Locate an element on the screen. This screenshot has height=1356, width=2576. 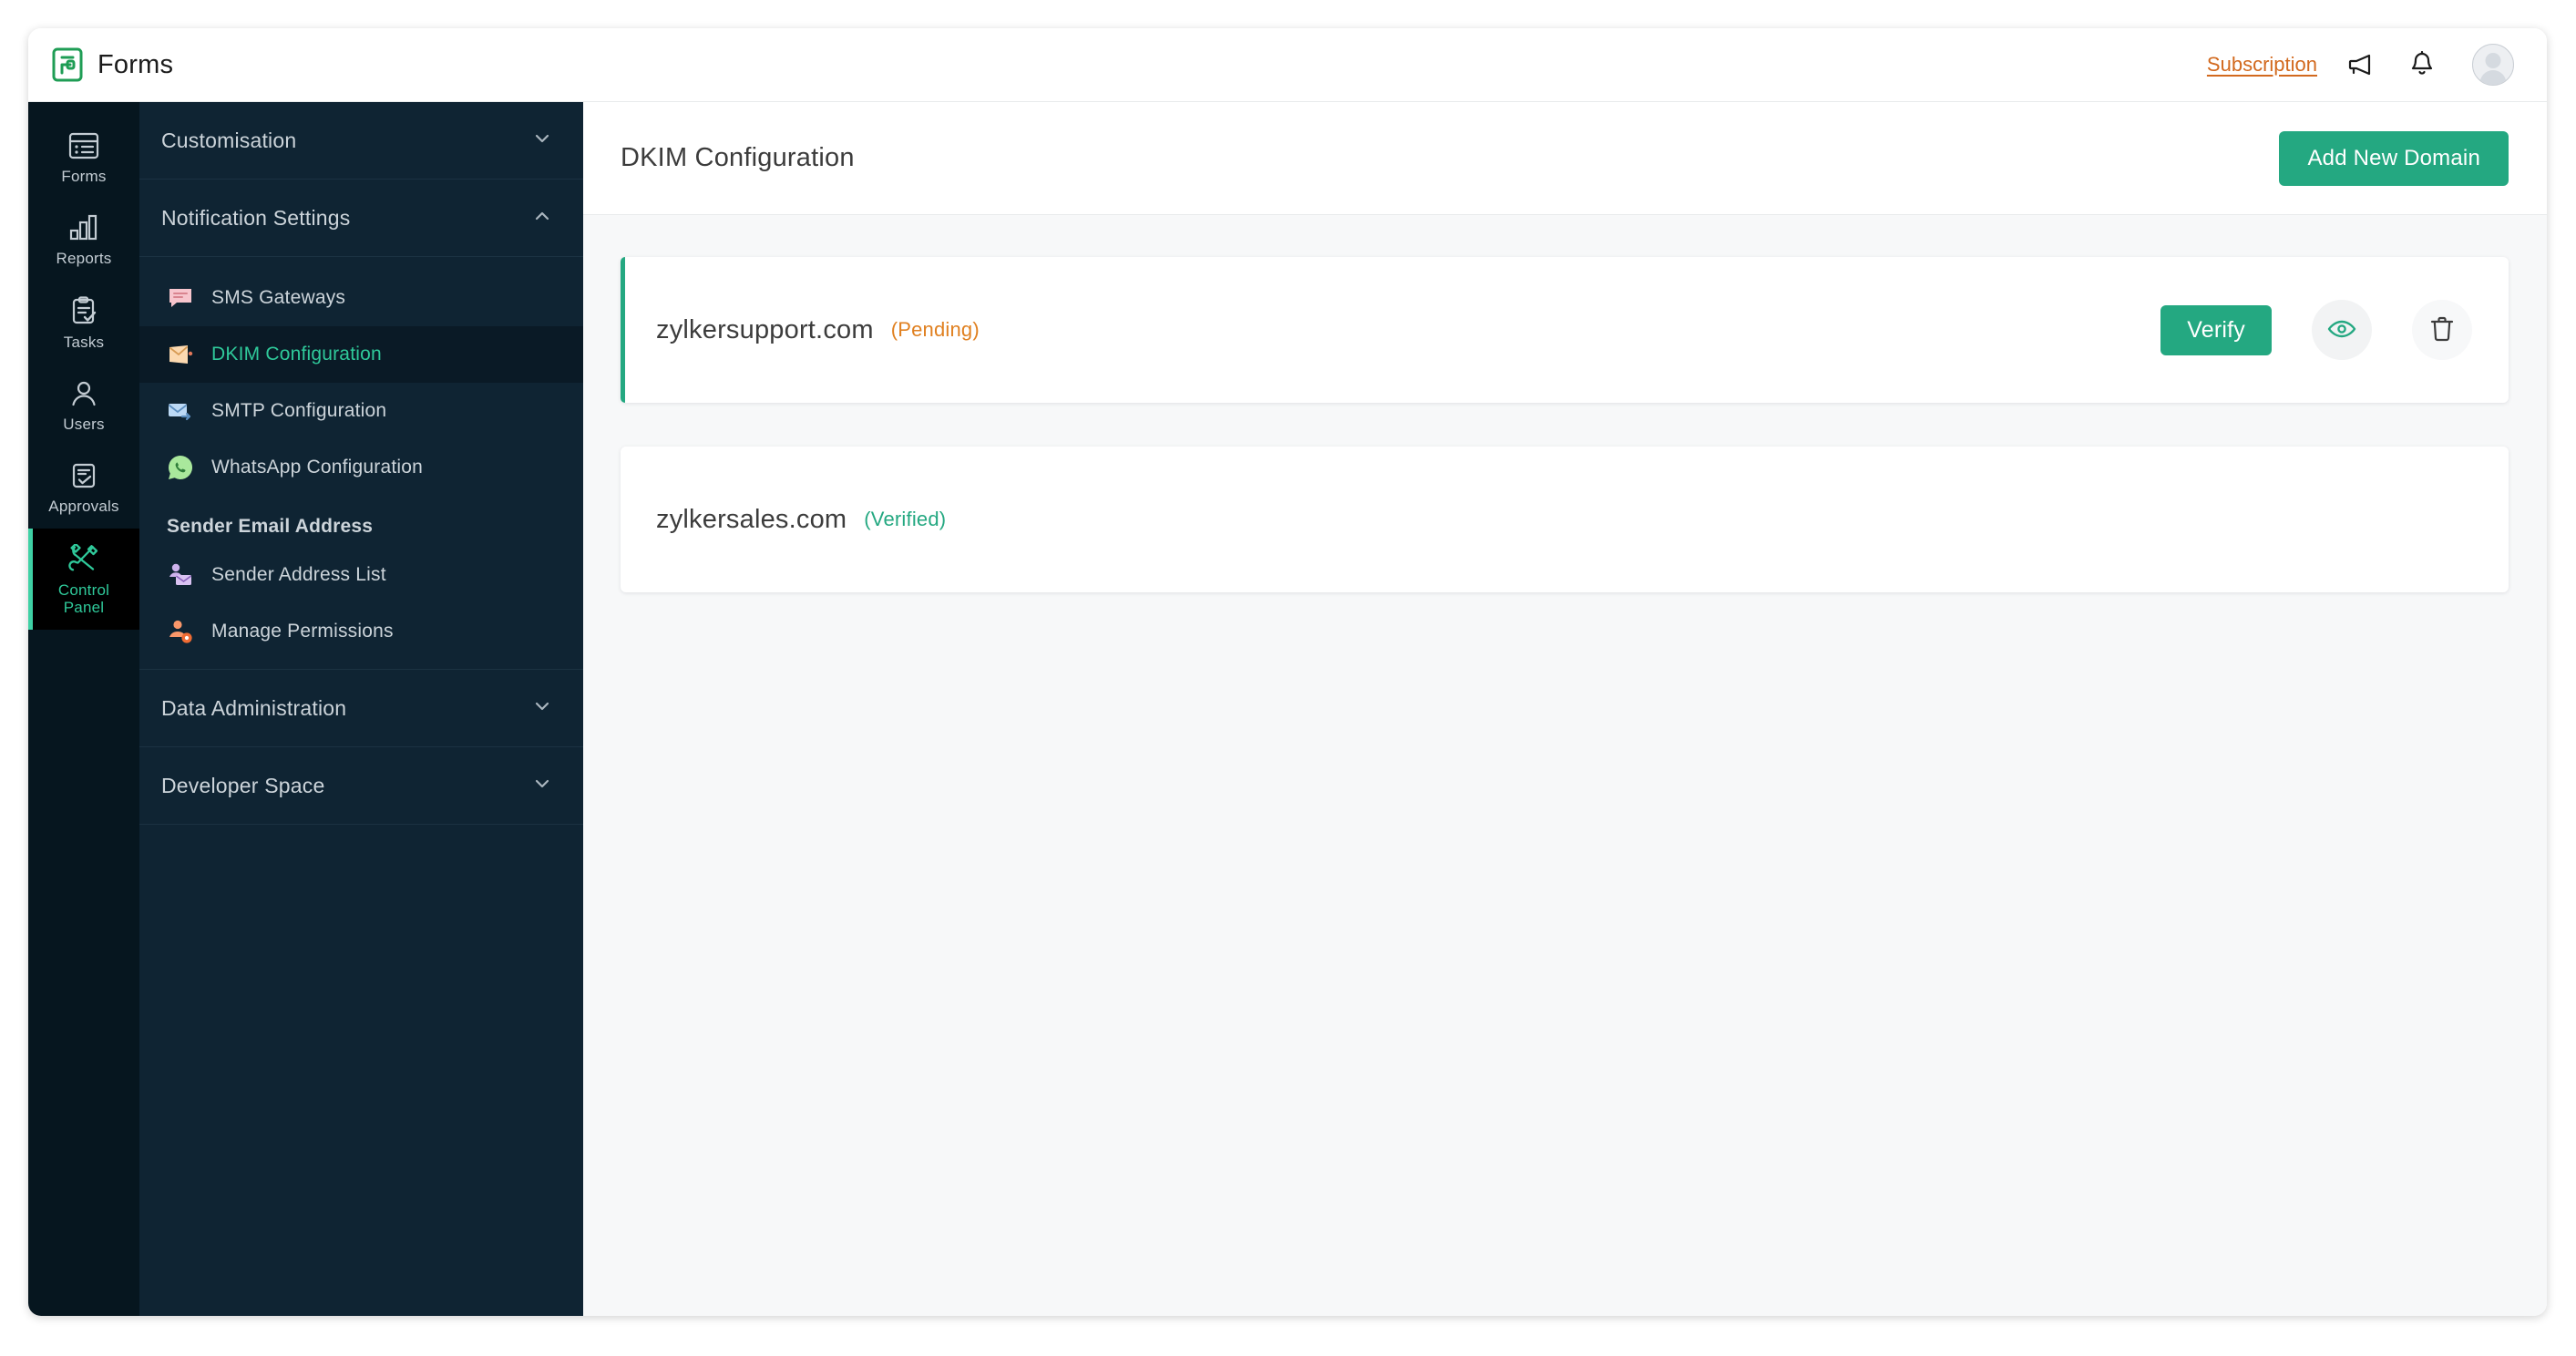
sidebar-item-manage-permissions: Manage Permissions is located at coordinates (361, 631).